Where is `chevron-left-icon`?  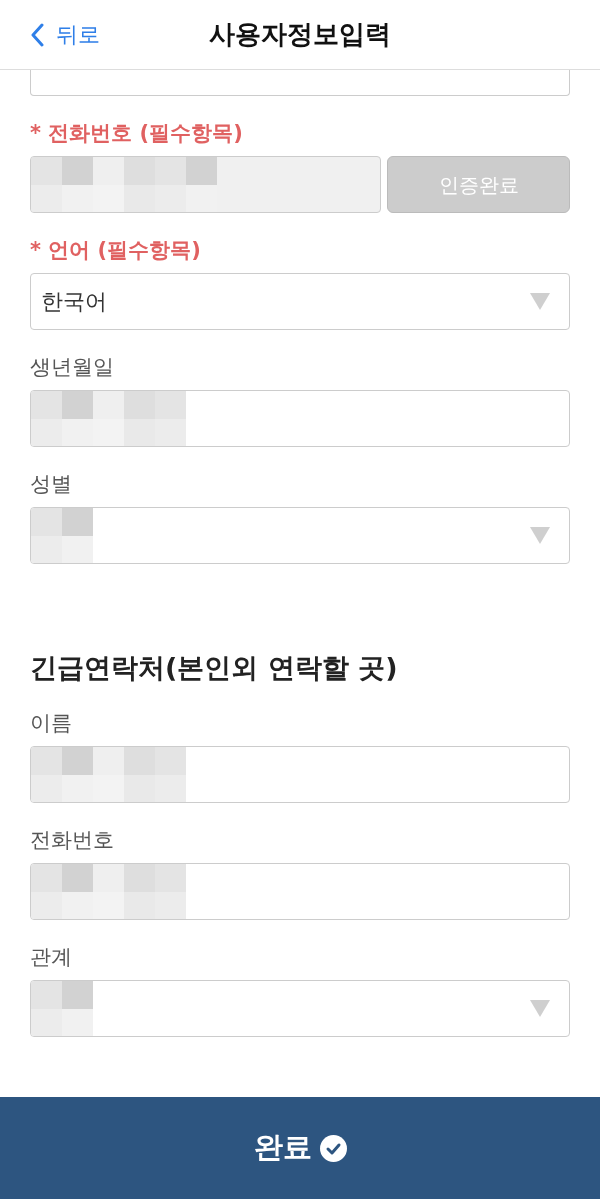 chevron-left-icon is located at coordinates (37, 34).